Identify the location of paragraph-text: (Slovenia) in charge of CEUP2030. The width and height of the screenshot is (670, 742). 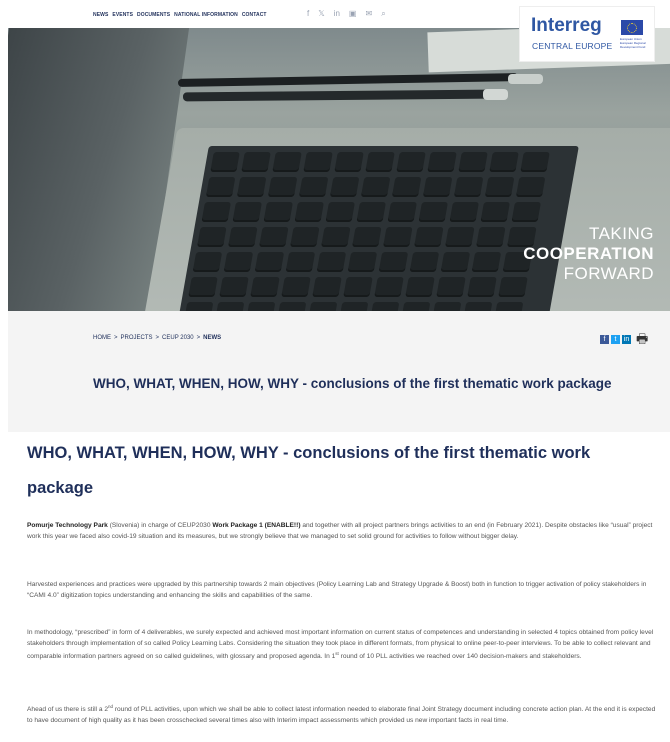
(160, 525).